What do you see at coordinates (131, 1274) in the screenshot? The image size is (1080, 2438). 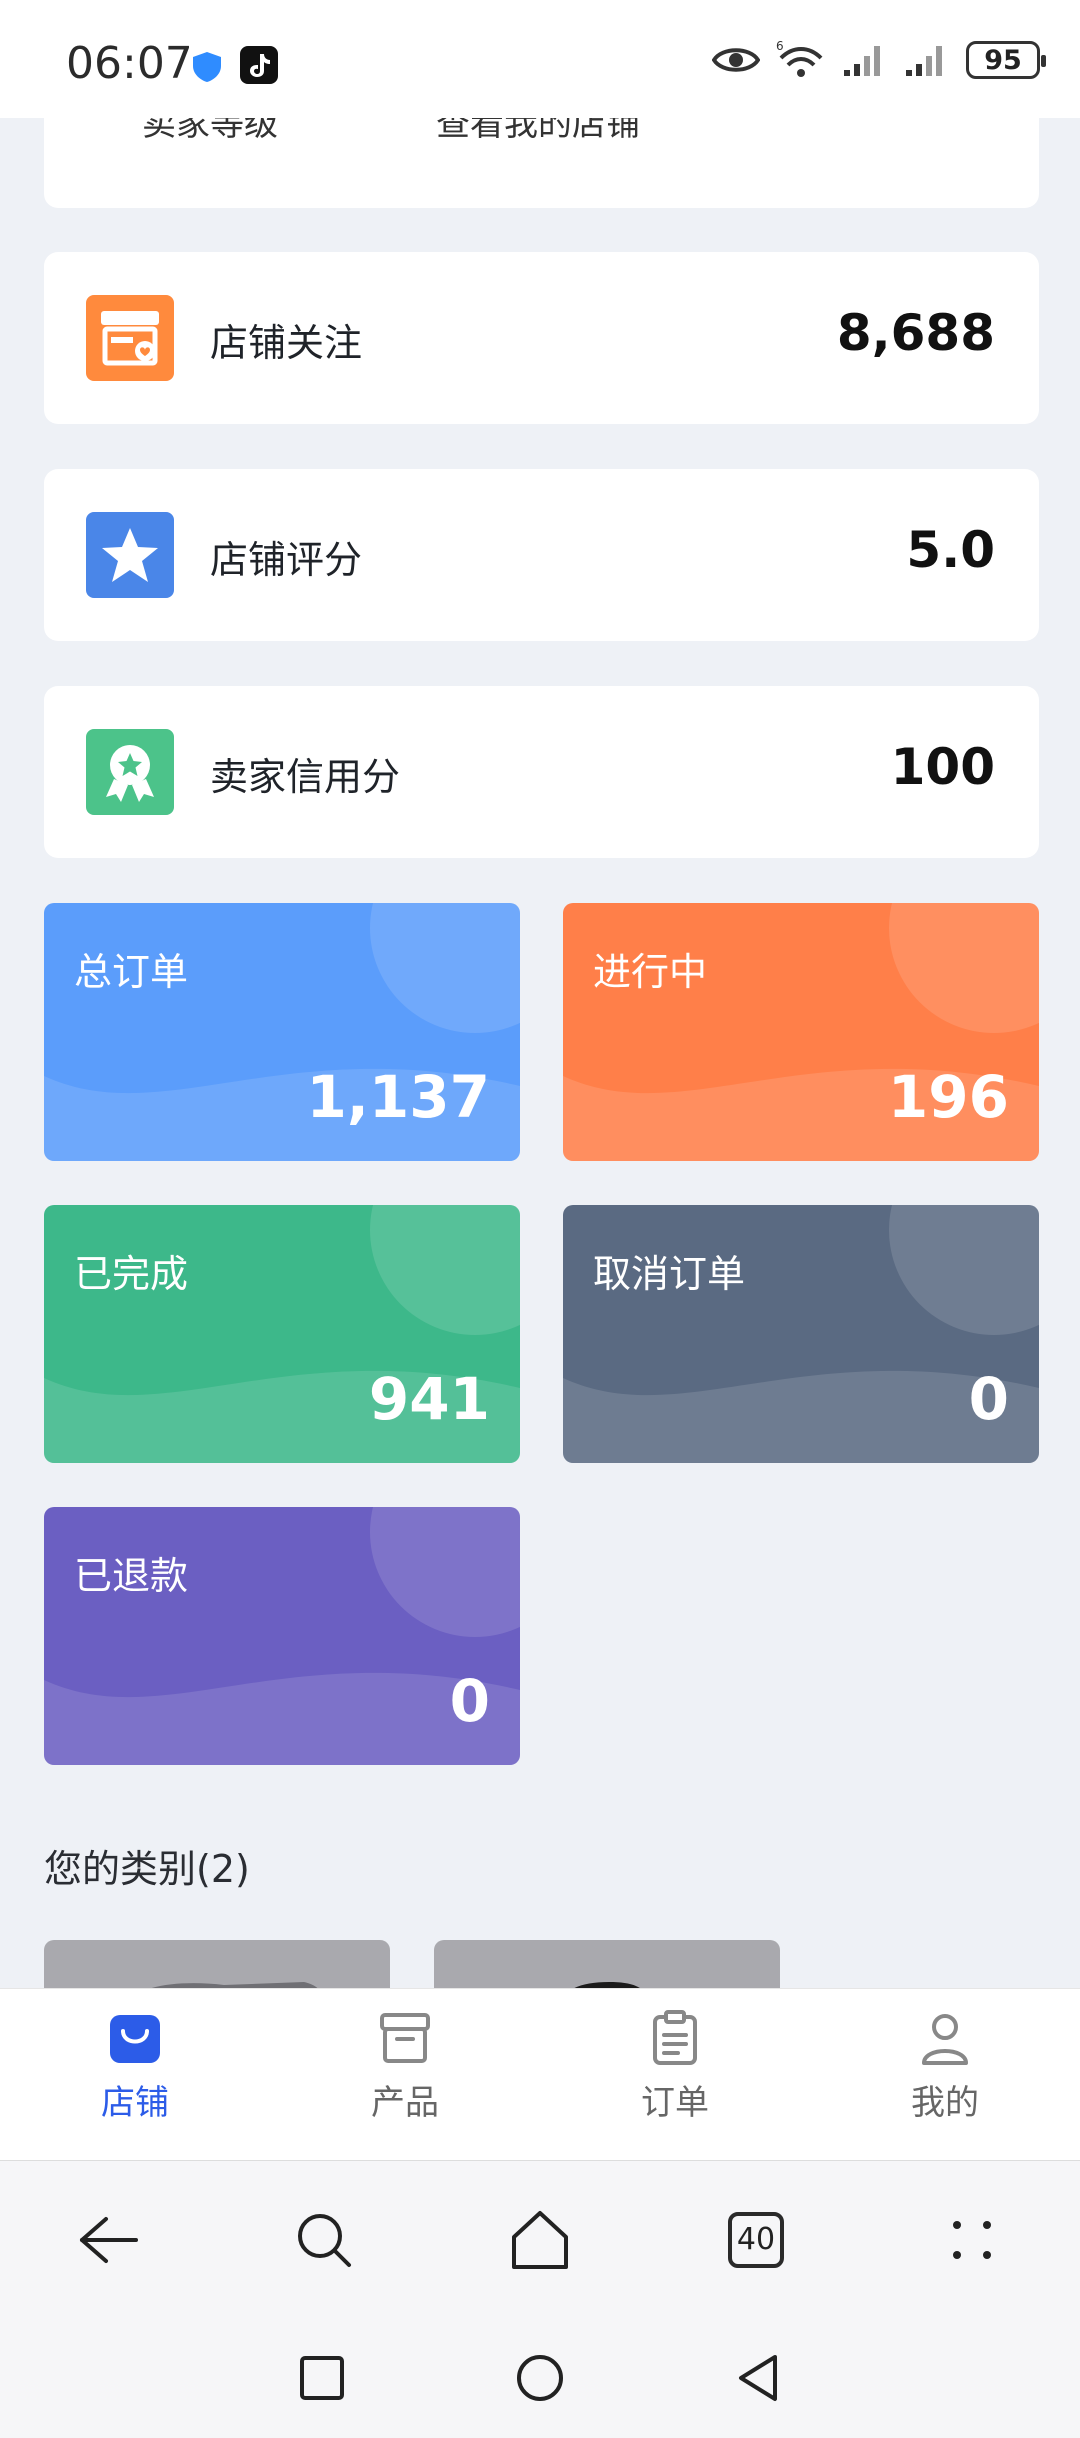 I see `completed-label: 已完成` at bounding box center [131, 1274].